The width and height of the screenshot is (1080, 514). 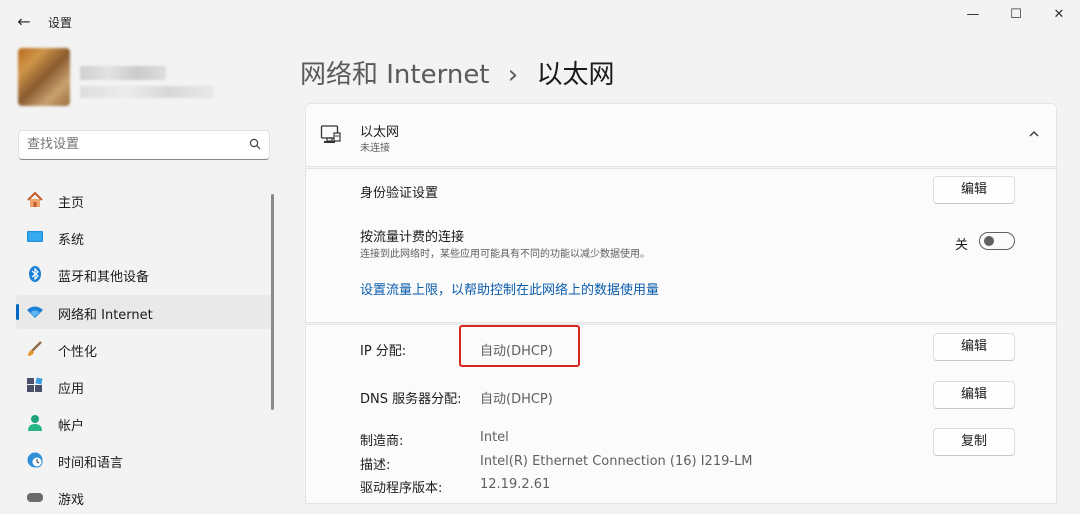 What do you see at coordinates (144, 237) in the screenshot?
I see `sidebar-item-system: 系统` at bounding box center [144, 237].